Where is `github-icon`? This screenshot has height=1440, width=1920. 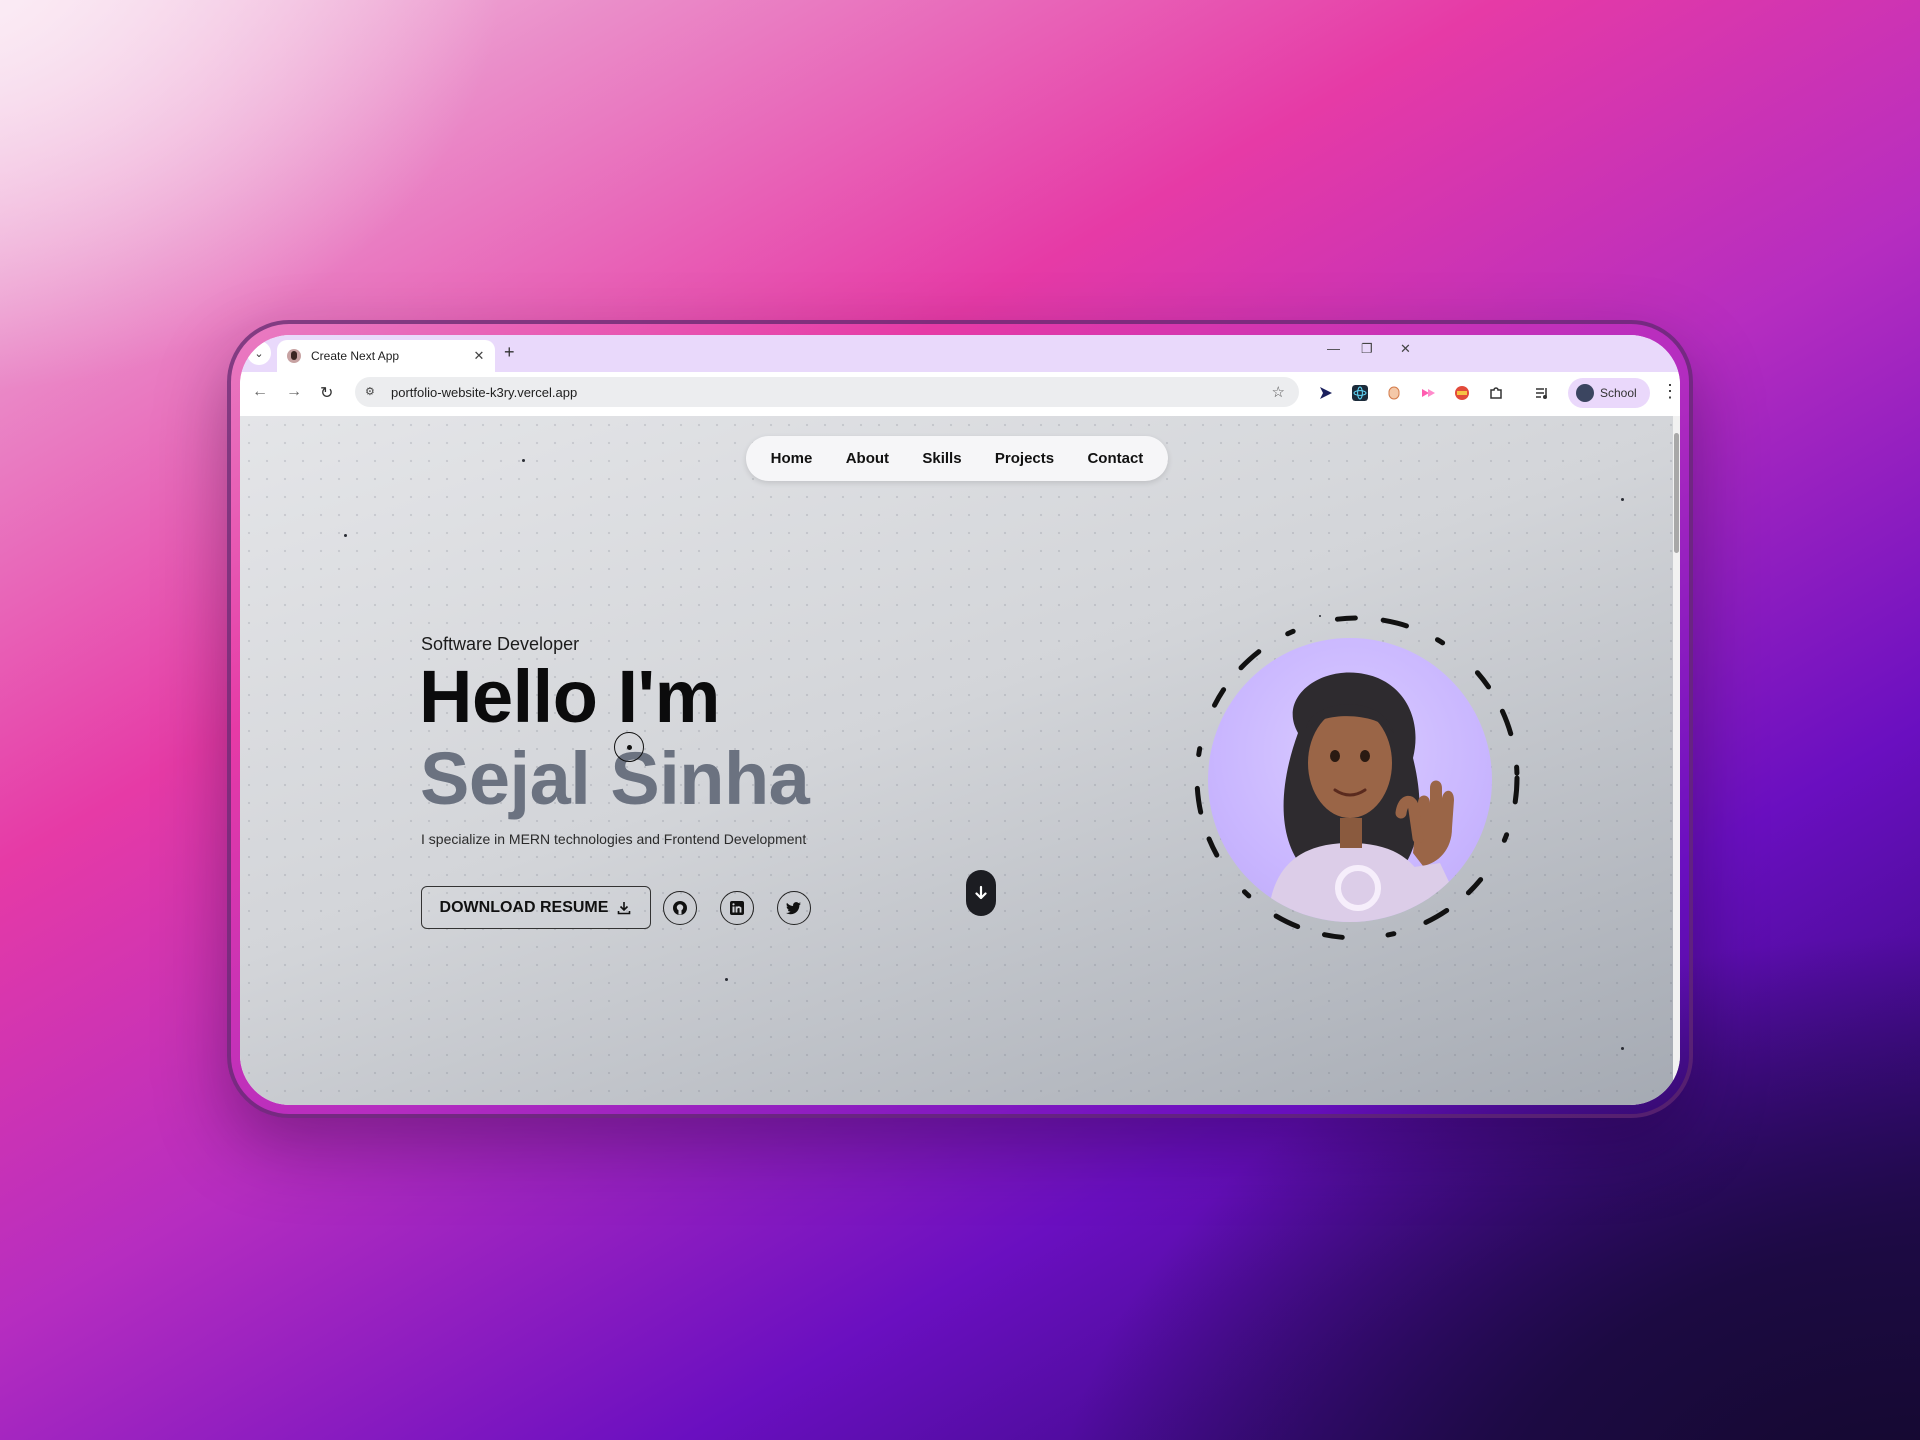 github-icon is located at coordinates (680, 908).